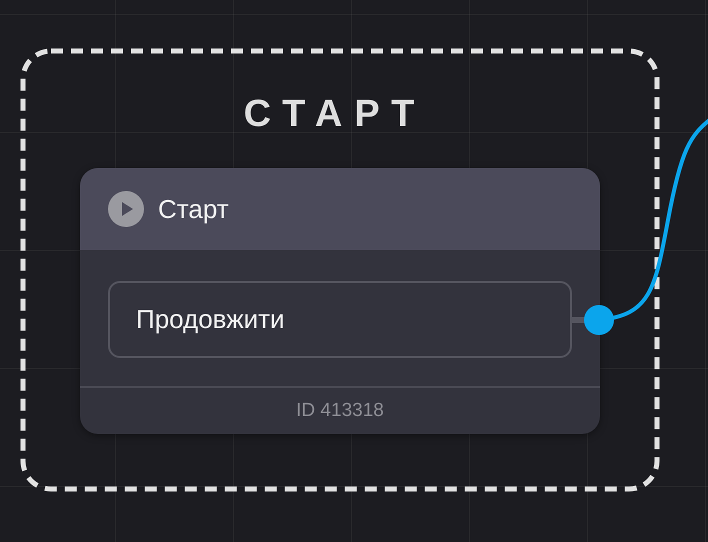 Image resolution: width=708 pixels, height=542 pixels. Describe the element at coordinates (193, 209) in the screenshot. I see `node-title: Старт` at that location.